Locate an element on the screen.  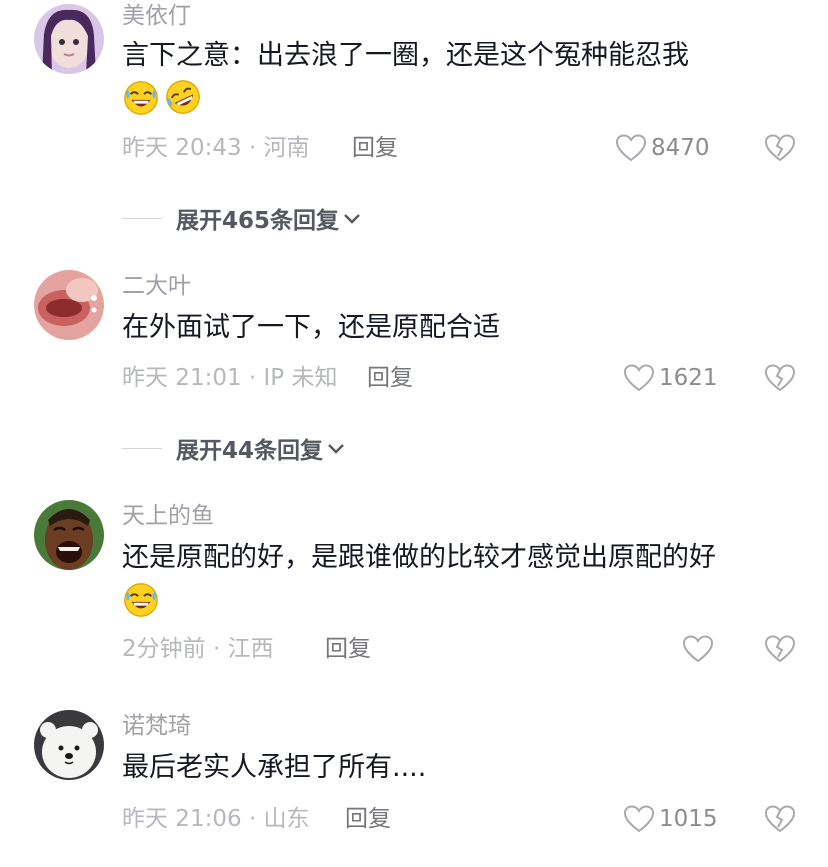
like-count: 8470 is located at coordinates (680, 148).